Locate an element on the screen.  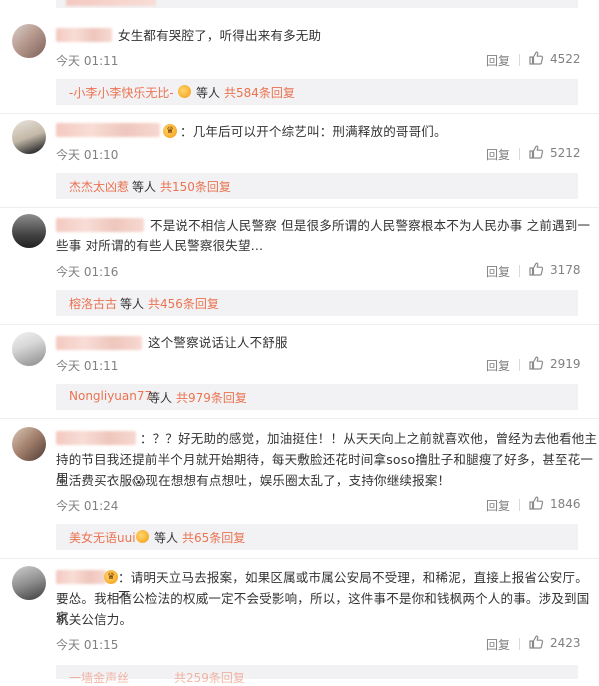
comment-text-line1: ：？？好无助的感觉，加油挺住！！从天天向上之前就喜欢他，曾经为去他看他主 is located at coordinates (369, 438).